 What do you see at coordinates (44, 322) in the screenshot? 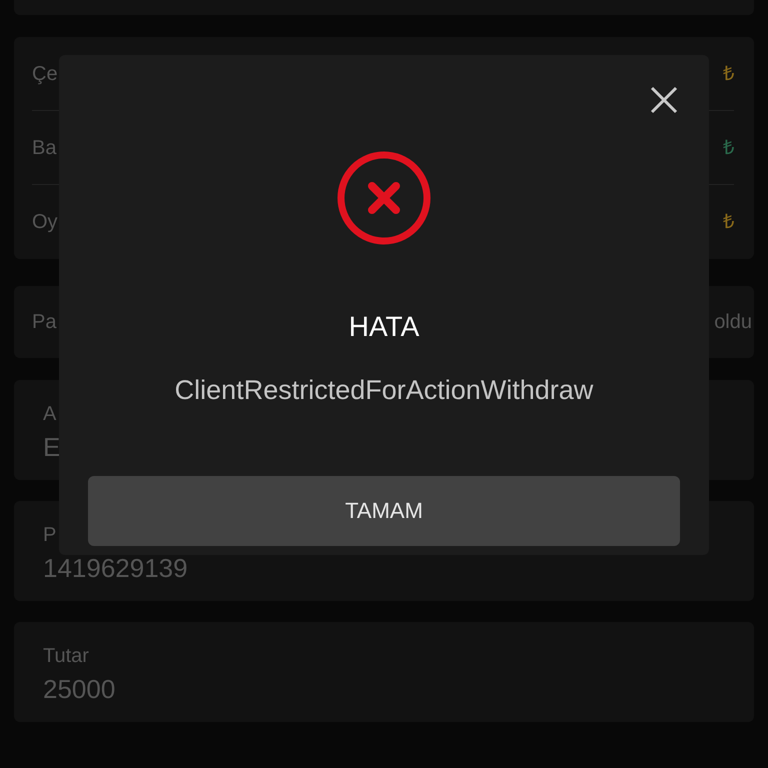
I see `row-label: Pa` at bounding box center [44, 322].